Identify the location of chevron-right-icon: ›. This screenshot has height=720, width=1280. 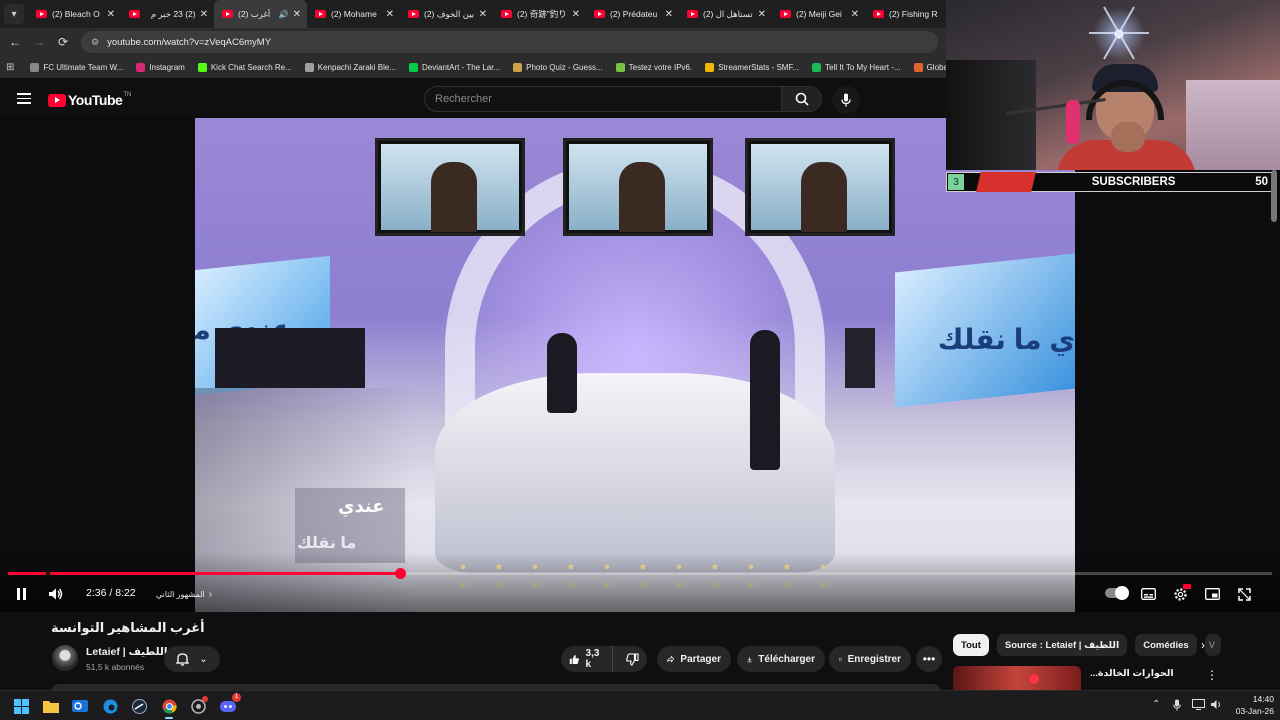
(1203, 645).